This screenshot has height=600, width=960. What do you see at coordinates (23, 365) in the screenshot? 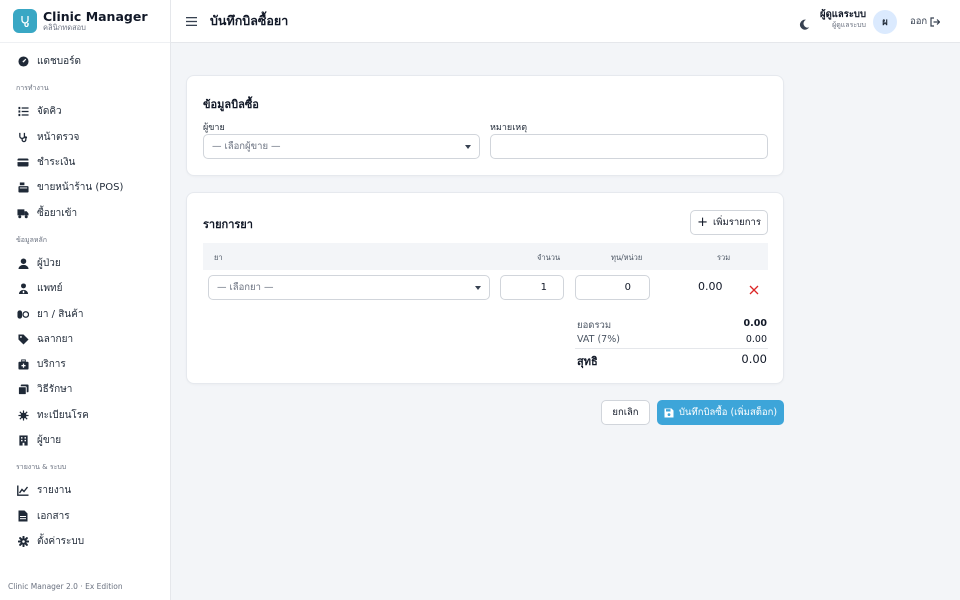
I see `medkit-icon` at bounding box center [23, 365].